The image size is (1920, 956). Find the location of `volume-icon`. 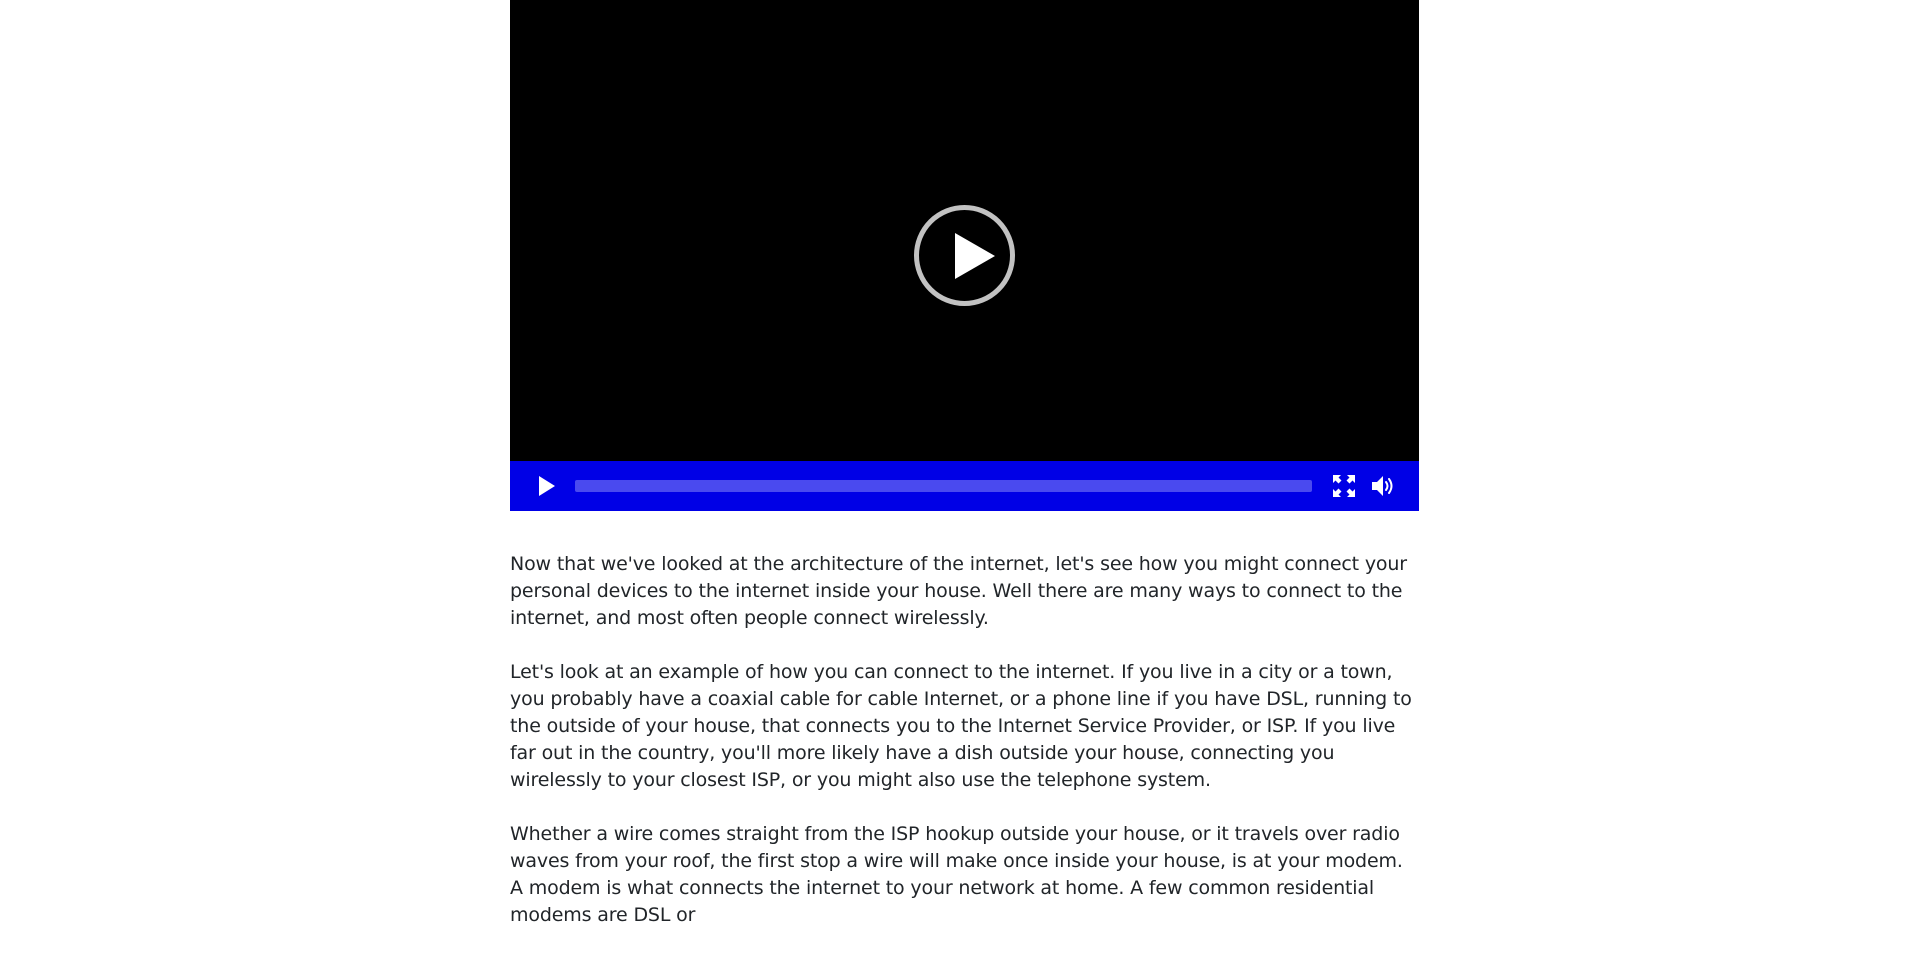

volume-icon is located at coordinates (1382, 486).